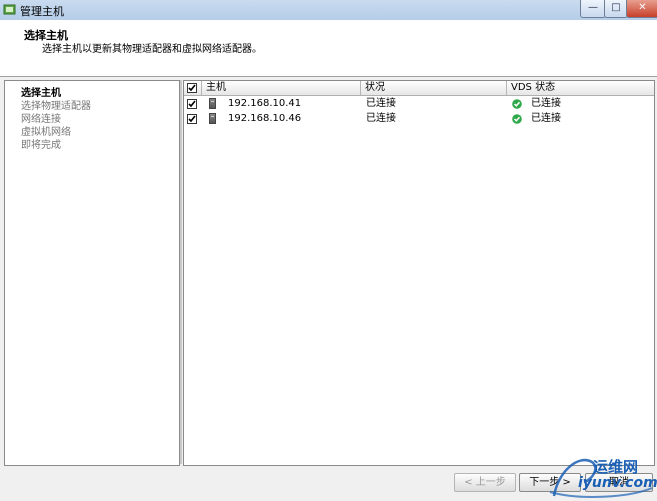 The image size is (657, 501). What do you see at coordinates (9, 9) in the screenshot?
I see `app-icon` at bounding box center [9, 9].